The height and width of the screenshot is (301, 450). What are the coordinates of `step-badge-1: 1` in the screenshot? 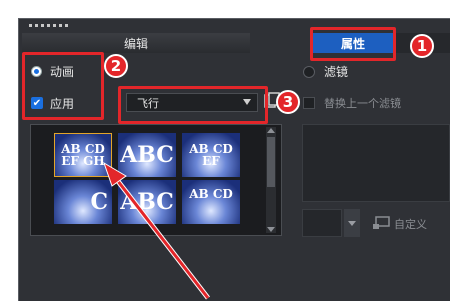 It's located at (422, 46).